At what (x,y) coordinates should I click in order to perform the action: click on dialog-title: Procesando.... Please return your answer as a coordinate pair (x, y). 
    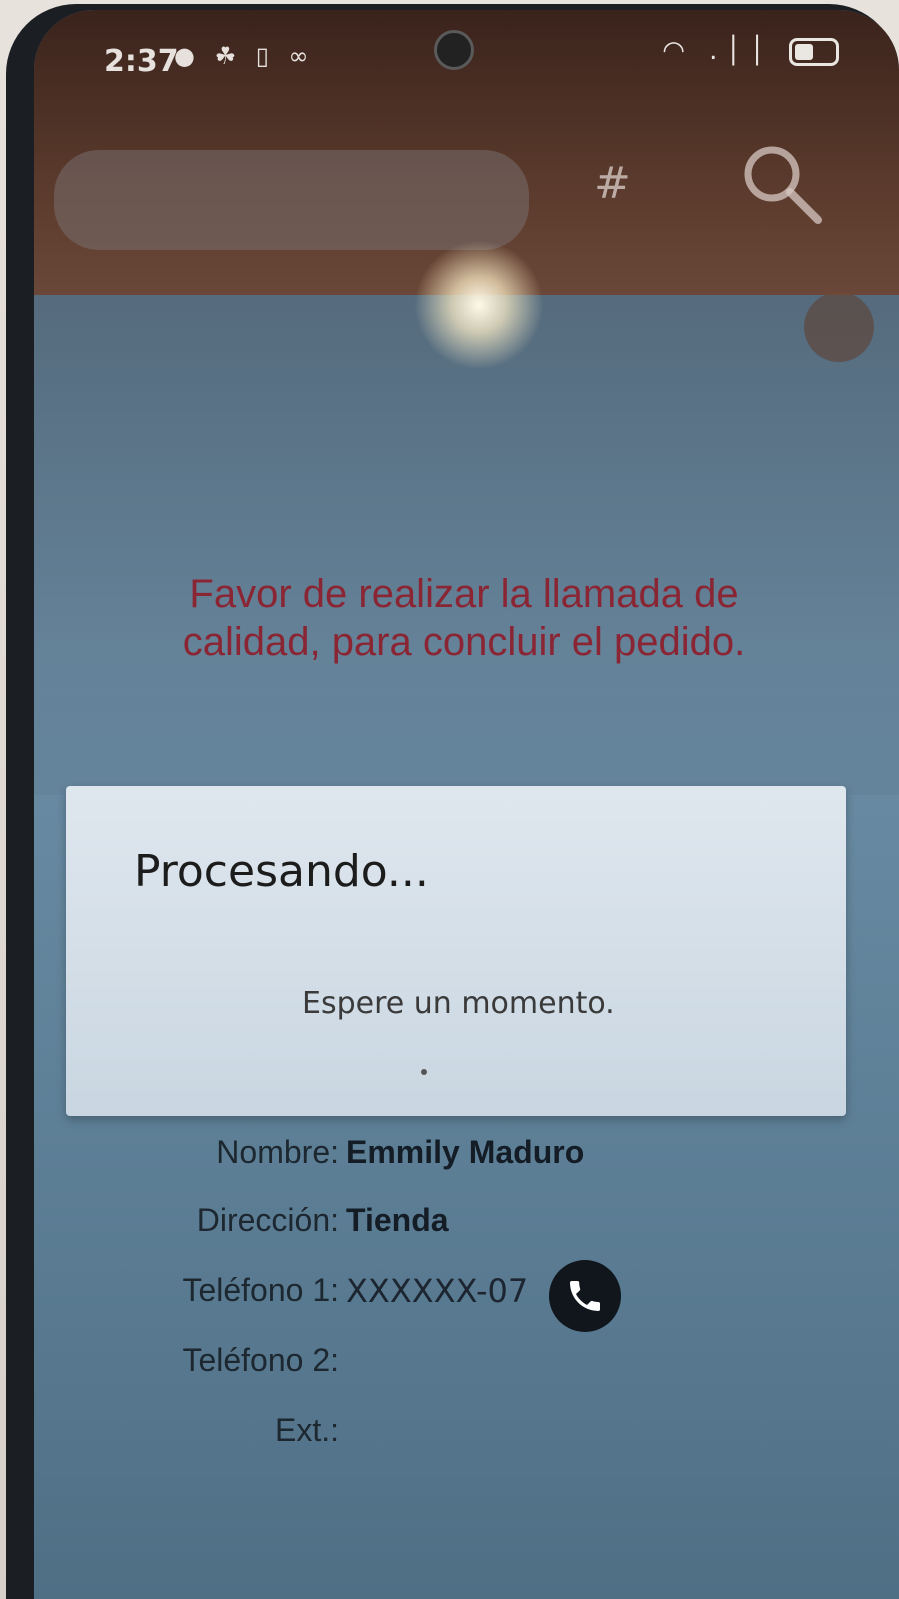
    Looking at the image, I should click on (281, 871).